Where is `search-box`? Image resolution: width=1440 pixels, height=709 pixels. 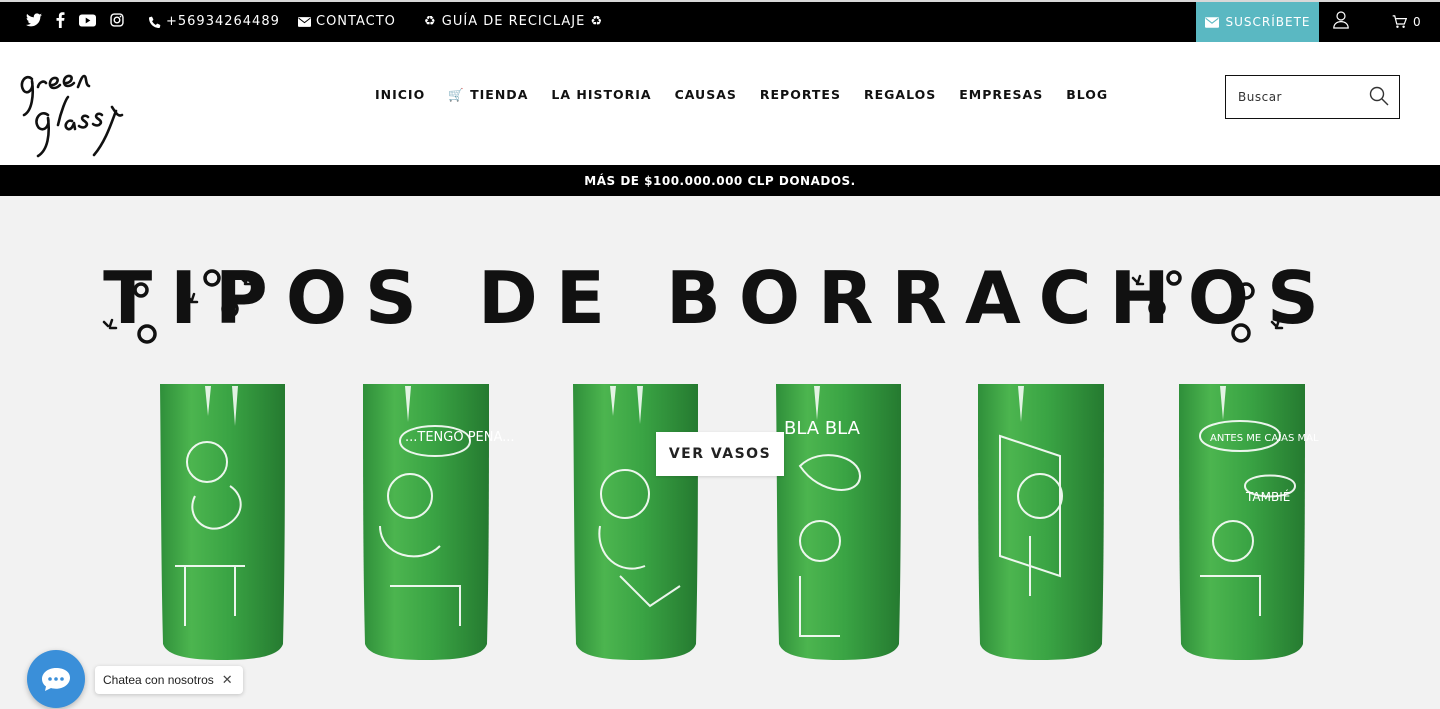 search-box is located at coordinates (1312, 97).